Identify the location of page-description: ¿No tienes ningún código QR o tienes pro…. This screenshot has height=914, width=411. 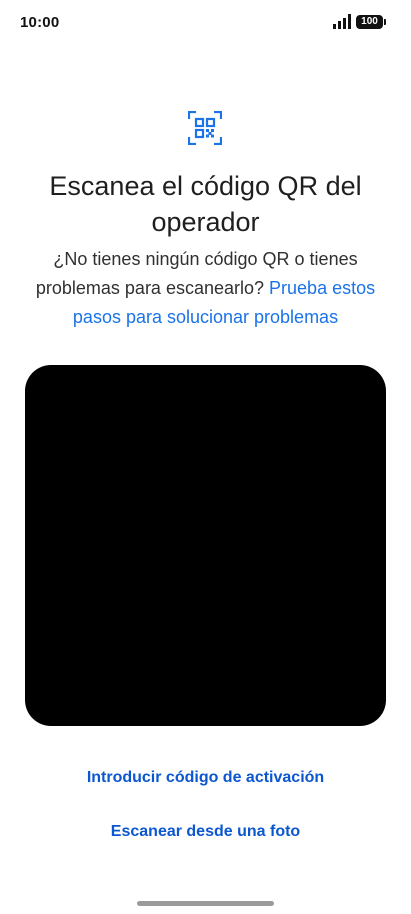
(205, 288).